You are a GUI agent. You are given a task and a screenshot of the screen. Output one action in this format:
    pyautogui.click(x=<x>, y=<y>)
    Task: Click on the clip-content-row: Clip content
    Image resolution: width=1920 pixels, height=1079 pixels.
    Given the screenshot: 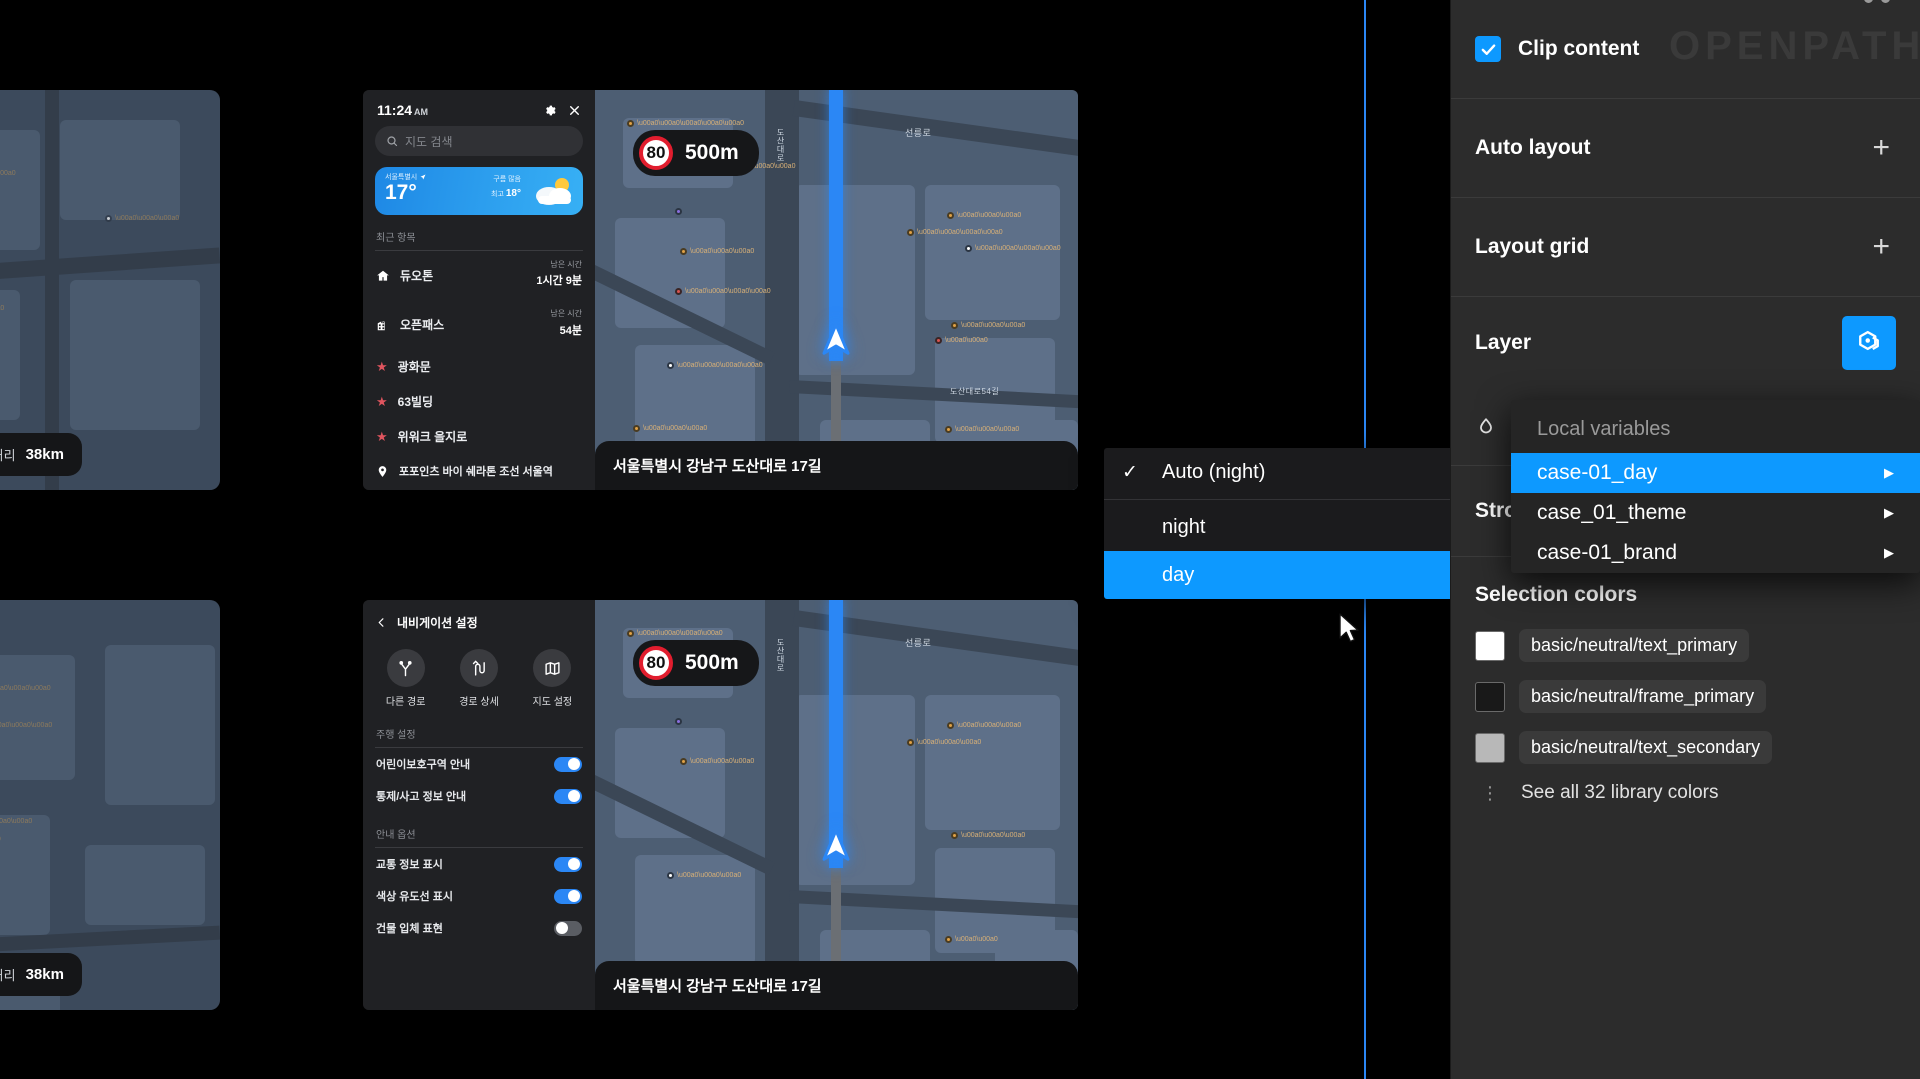 What is the action you would take?
    pyautogui.click(x=1685, y=49)
    